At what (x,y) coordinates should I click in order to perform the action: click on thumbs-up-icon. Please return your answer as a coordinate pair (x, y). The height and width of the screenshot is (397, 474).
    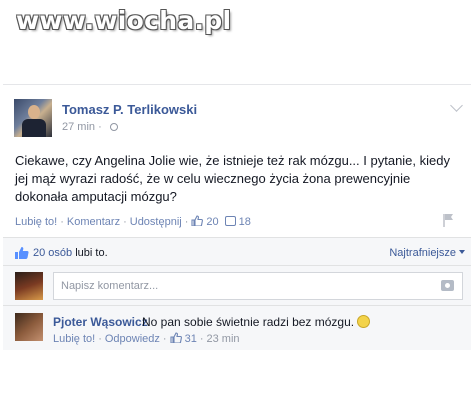
    Looking at the image, I should click on (22, 253).